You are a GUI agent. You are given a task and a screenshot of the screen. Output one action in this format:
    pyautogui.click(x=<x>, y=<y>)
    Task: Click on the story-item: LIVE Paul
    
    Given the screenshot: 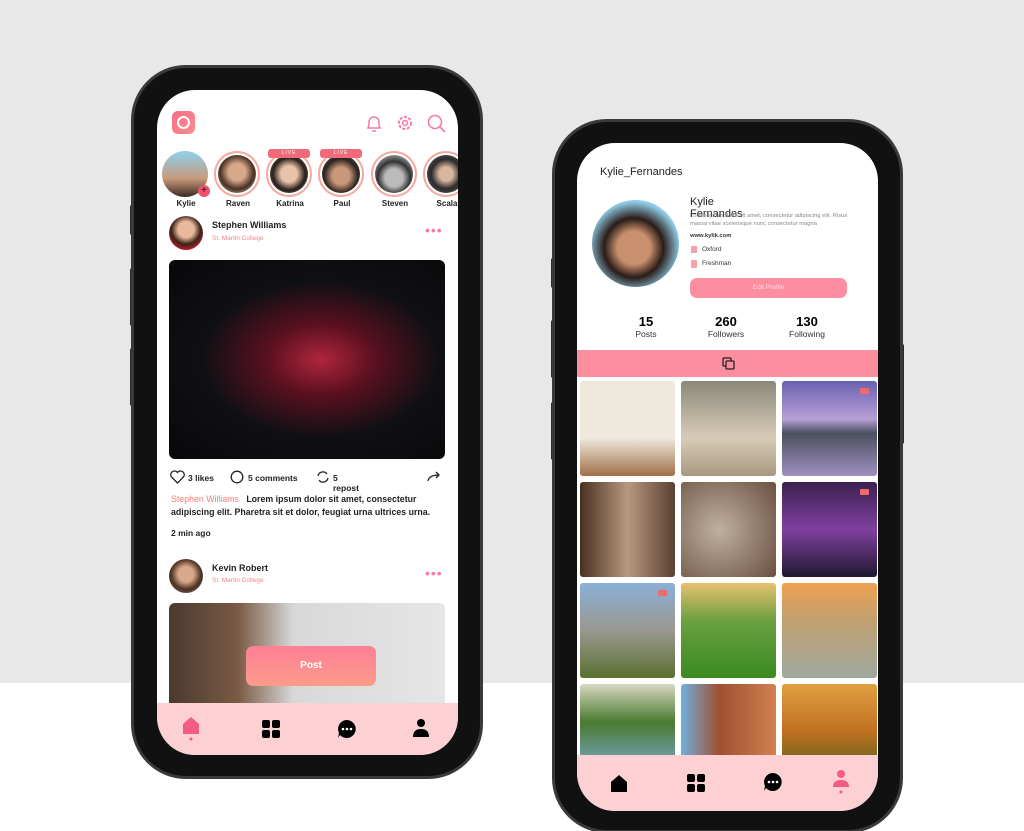 What is the action you would take?
    pyautogui.click(x=342, y=178)
    